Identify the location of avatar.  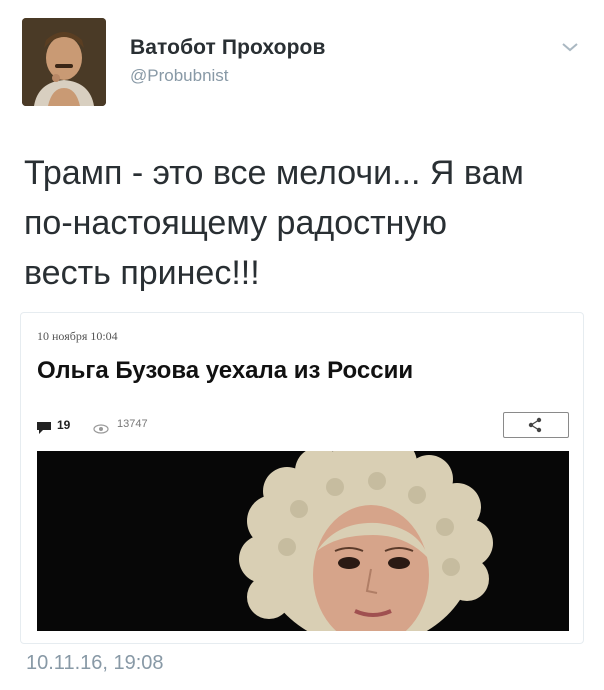
(64, 62).